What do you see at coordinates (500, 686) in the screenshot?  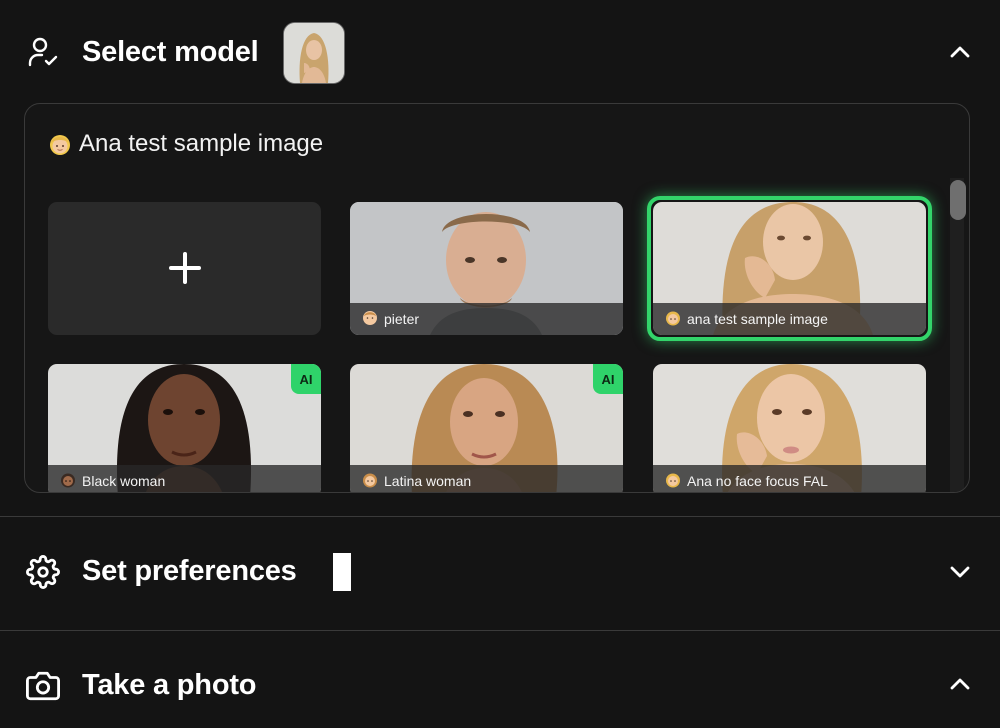 I see `photo-header: Take a photo` at bounding box center [500, 686].